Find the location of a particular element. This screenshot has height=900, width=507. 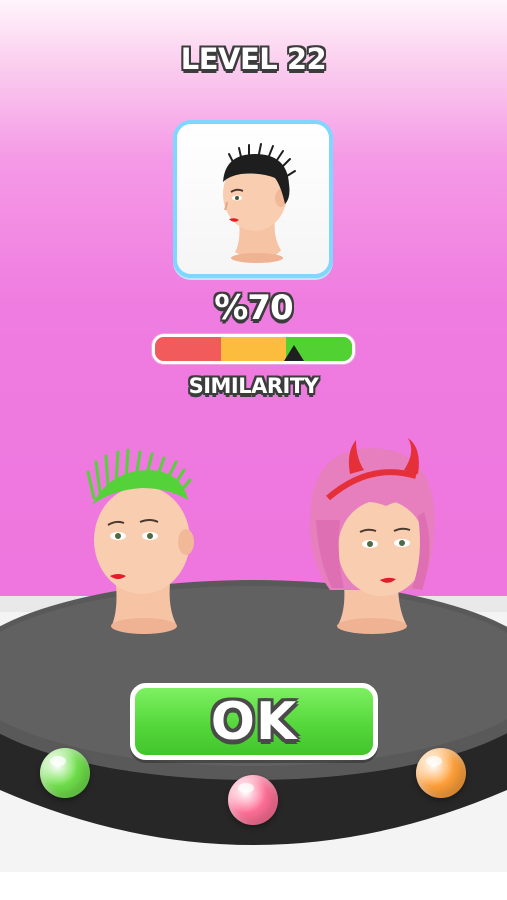

pink-dye-knob is located at coordinates (253, 800).